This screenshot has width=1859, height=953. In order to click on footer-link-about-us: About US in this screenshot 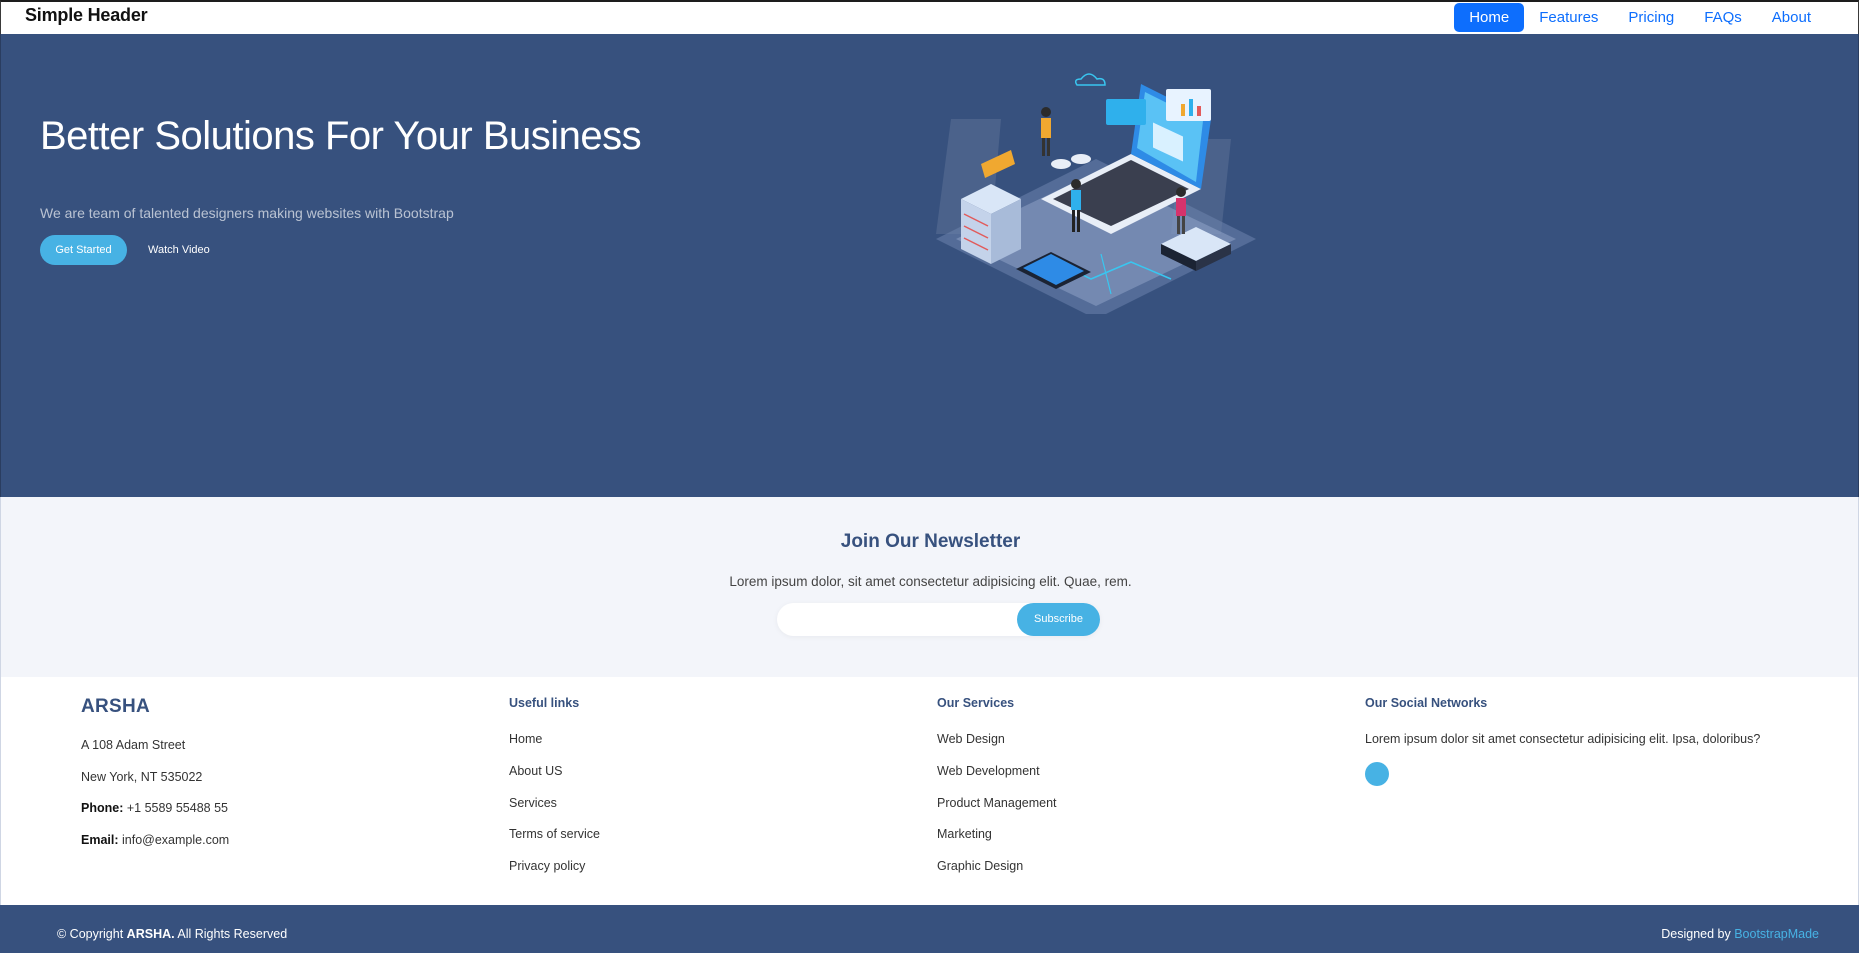, I will do `click(536, 771)`.